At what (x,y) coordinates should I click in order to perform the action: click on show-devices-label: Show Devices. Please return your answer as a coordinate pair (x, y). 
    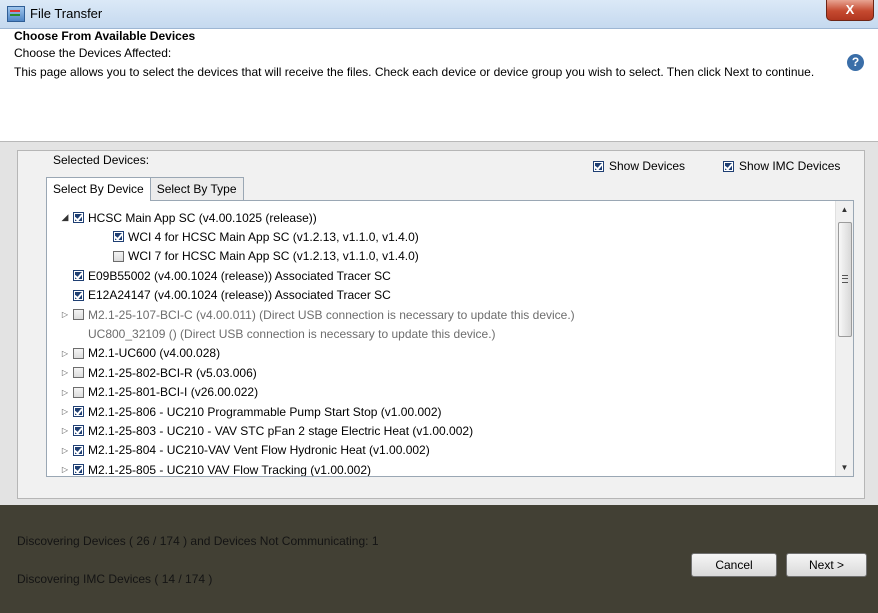
    Looking at the image, I should click on (647, 166).